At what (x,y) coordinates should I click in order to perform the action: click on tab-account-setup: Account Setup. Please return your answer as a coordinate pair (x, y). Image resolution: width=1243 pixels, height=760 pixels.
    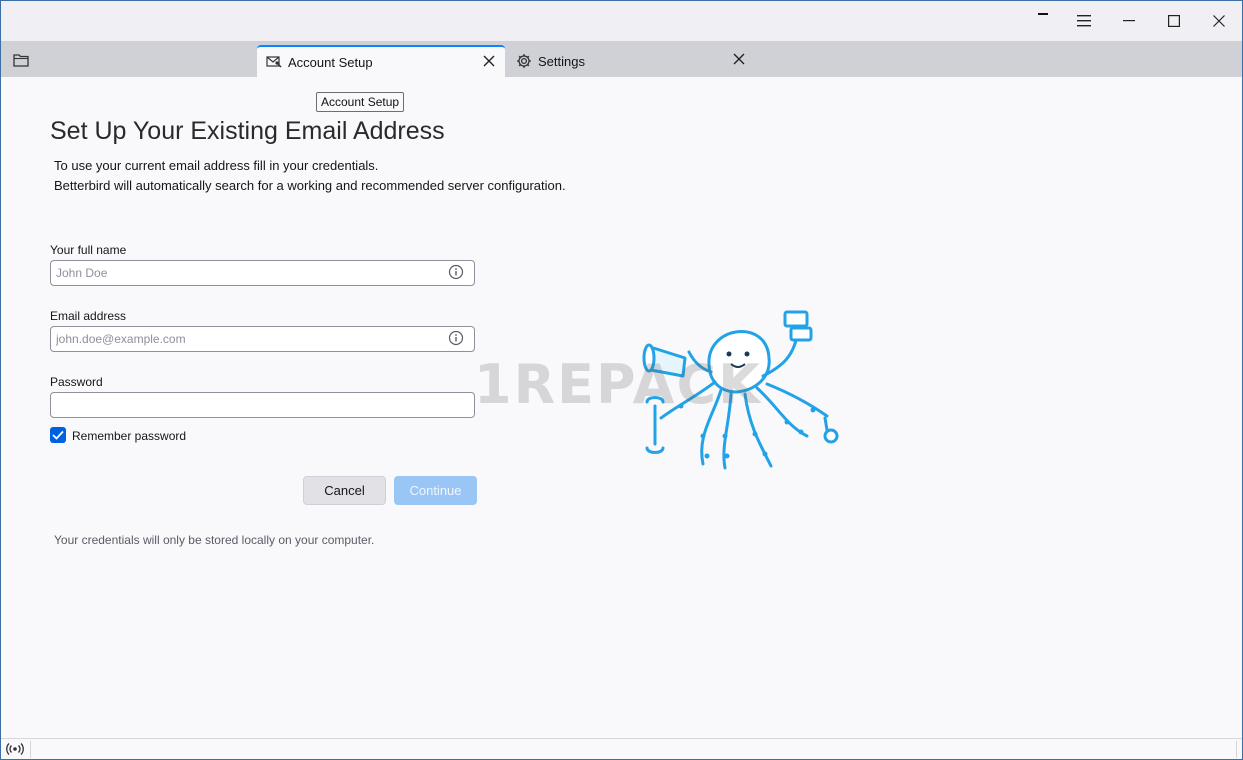
    Looking at the image, I should click on (381, 61).